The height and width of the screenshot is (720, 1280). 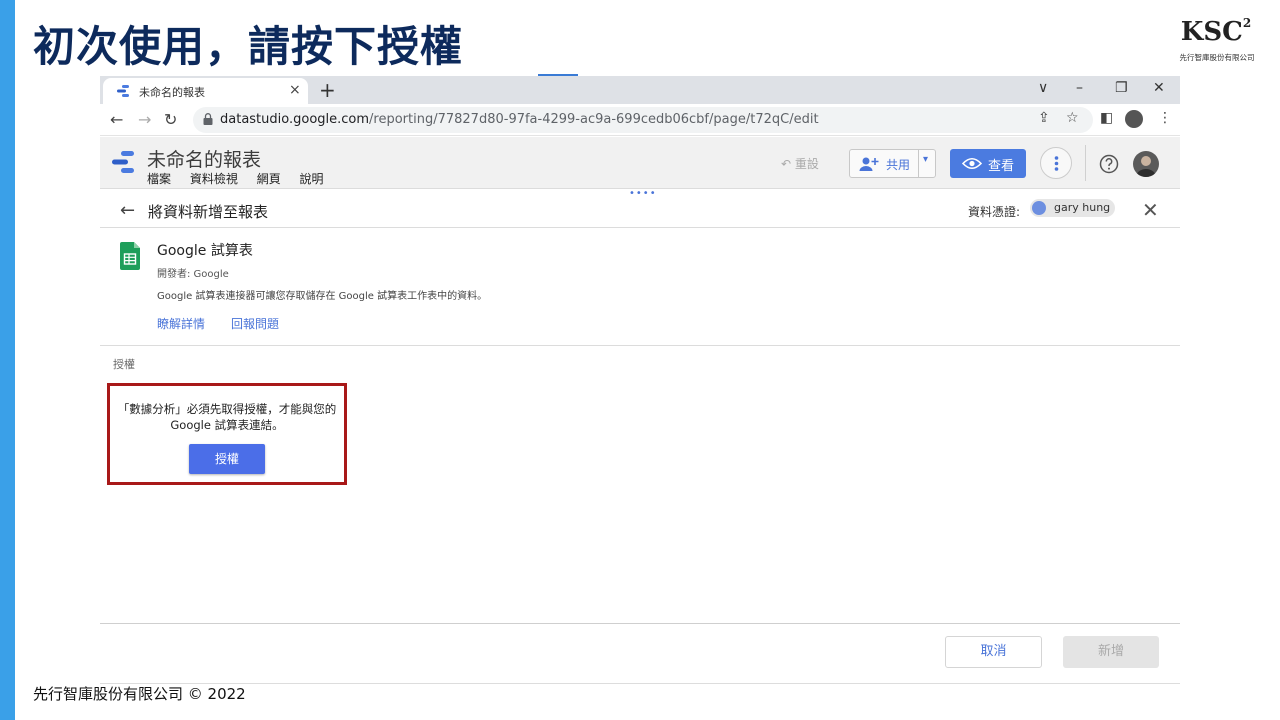 I want to click on panel-close-icon: ✕, so click(x=1150, y=210).